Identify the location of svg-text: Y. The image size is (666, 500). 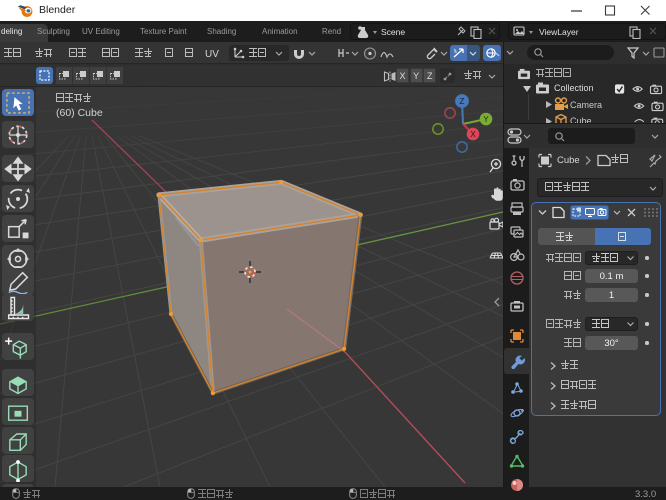
(486, 119).